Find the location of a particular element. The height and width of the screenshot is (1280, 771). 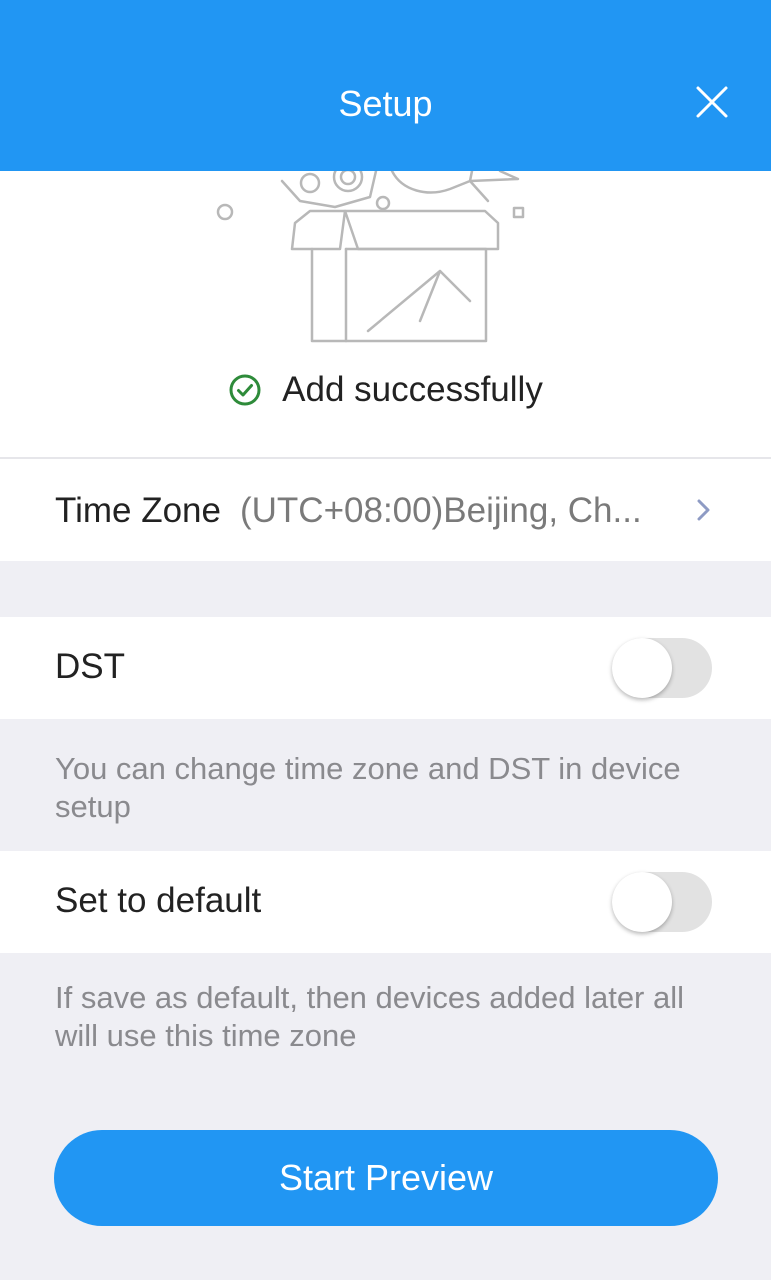

dst-label: DST is located at coordinates (90, 666).